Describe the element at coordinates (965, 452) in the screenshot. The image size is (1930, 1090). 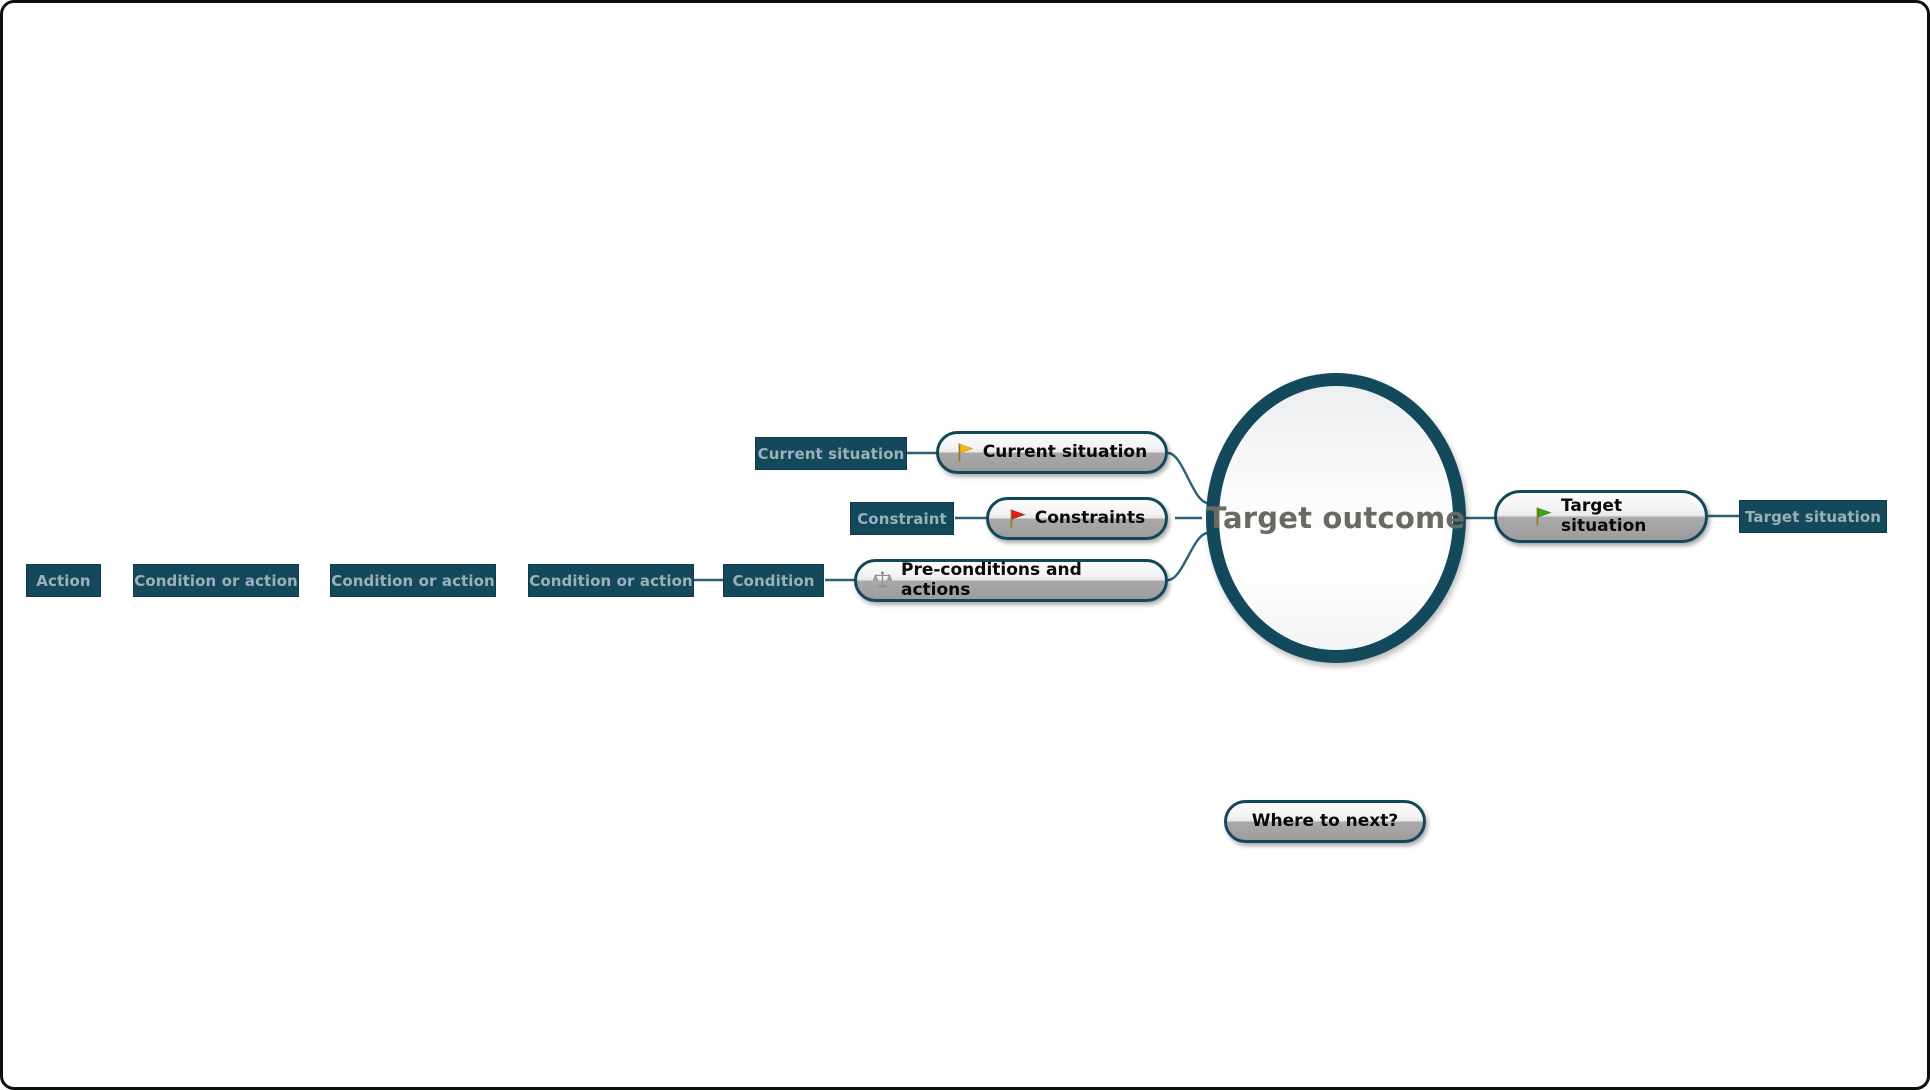
I see `flag-yellow-icon` at that location.